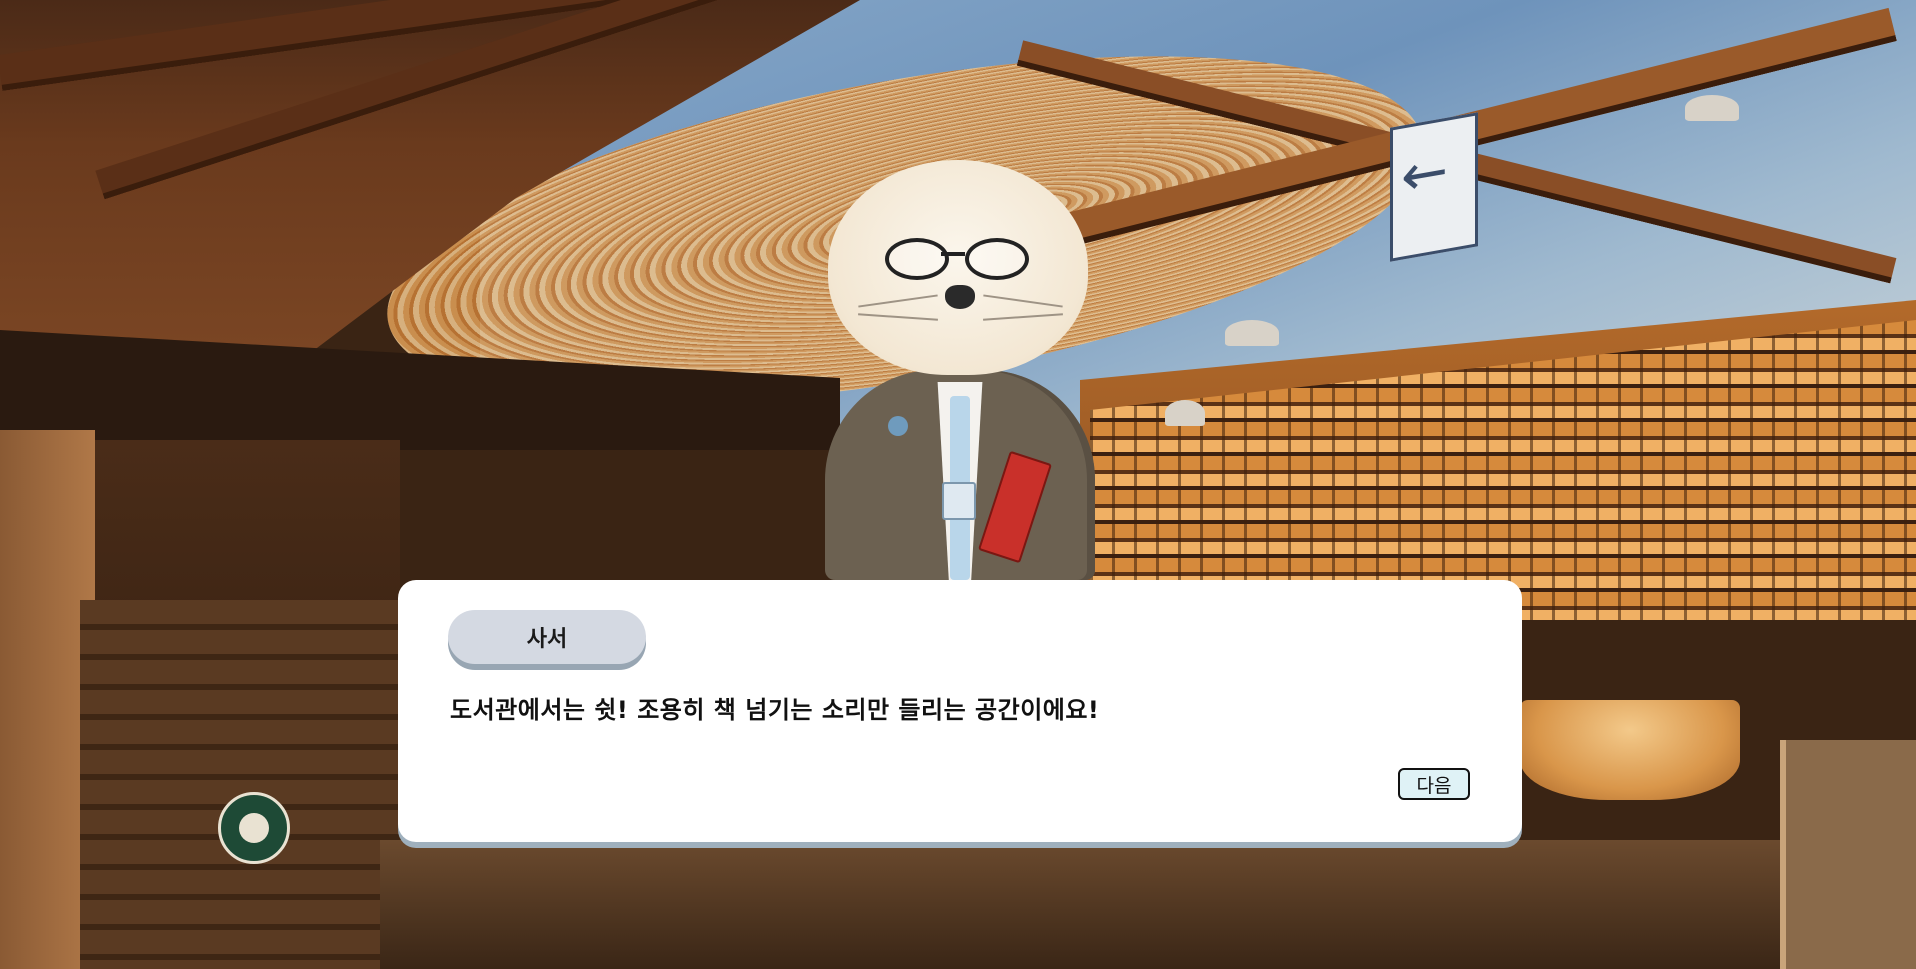 This screenshot has height=969, width=1916. Describe the element at coordinates (1630, 750) in the screenshot. I see `lamp` at that location.